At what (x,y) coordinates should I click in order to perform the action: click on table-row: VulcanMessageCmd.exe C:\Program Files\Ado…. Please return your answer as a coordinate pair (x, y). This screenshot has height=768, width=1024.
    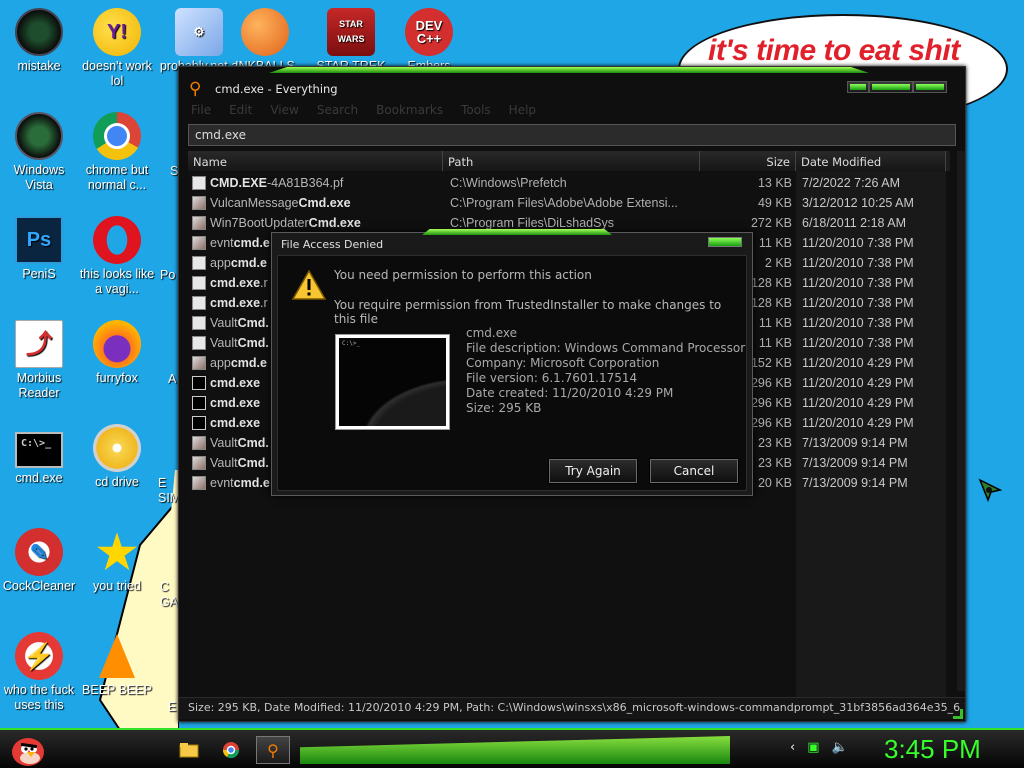
    Looking at the image, I should click on (569, 203).